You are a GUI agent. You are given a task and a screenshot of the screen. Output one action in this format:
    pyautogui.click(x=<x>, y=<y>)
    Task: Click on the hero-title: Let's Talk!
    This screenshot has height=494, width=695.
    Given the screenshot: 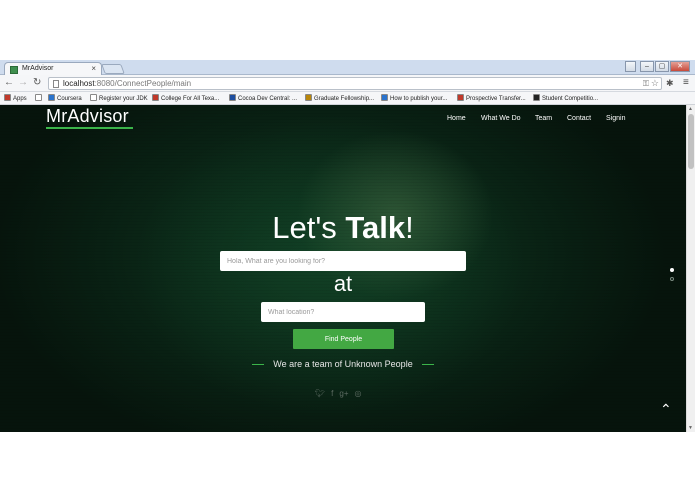 What is the action you would take?
    pyautogui.click(x=343, y=228)
    